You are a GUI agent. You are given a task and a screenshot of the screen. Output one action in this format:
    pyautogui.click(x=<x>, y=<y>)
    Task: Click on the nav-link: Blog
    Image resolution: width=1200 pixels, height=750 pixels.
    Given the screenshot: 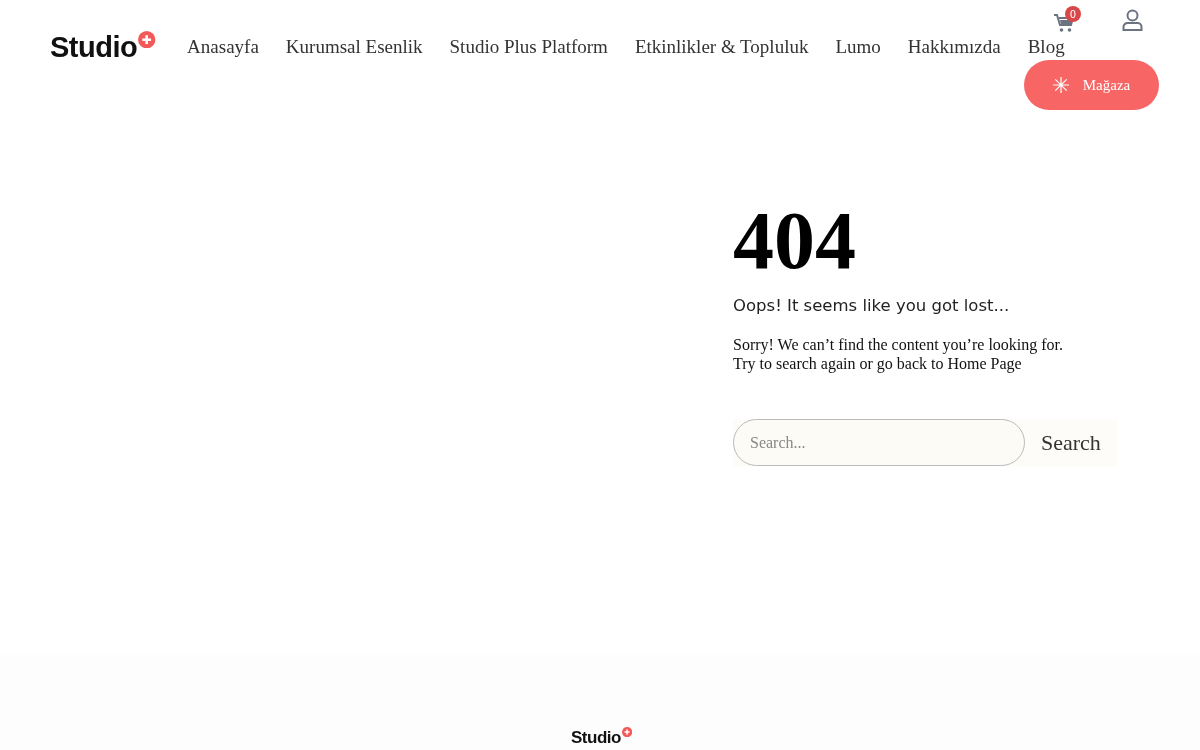 What is the action you would take?
    pyautogui.click(x=1046, y=47)
    